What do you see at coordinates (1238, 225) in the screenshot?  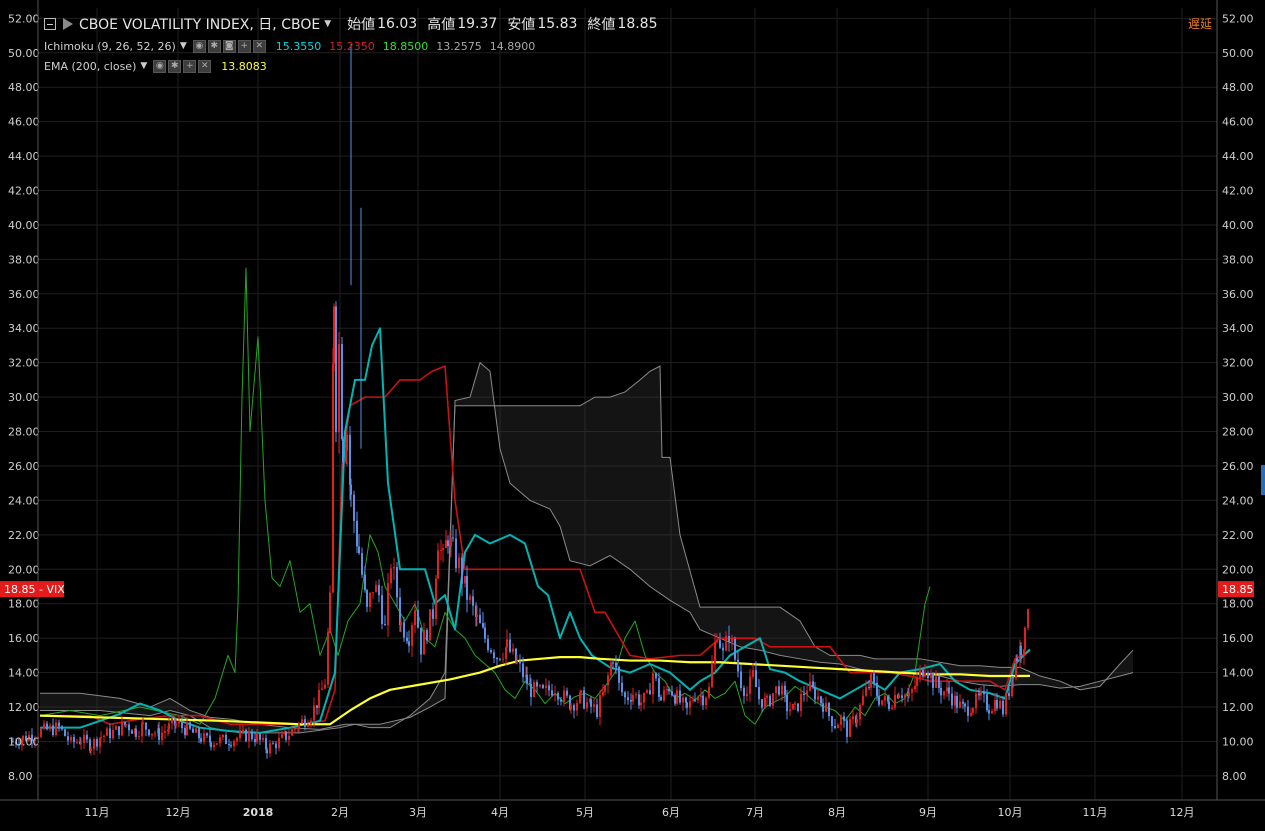 I see `y-tick-label-right: 40.00` at bounding box center [1238, 225].